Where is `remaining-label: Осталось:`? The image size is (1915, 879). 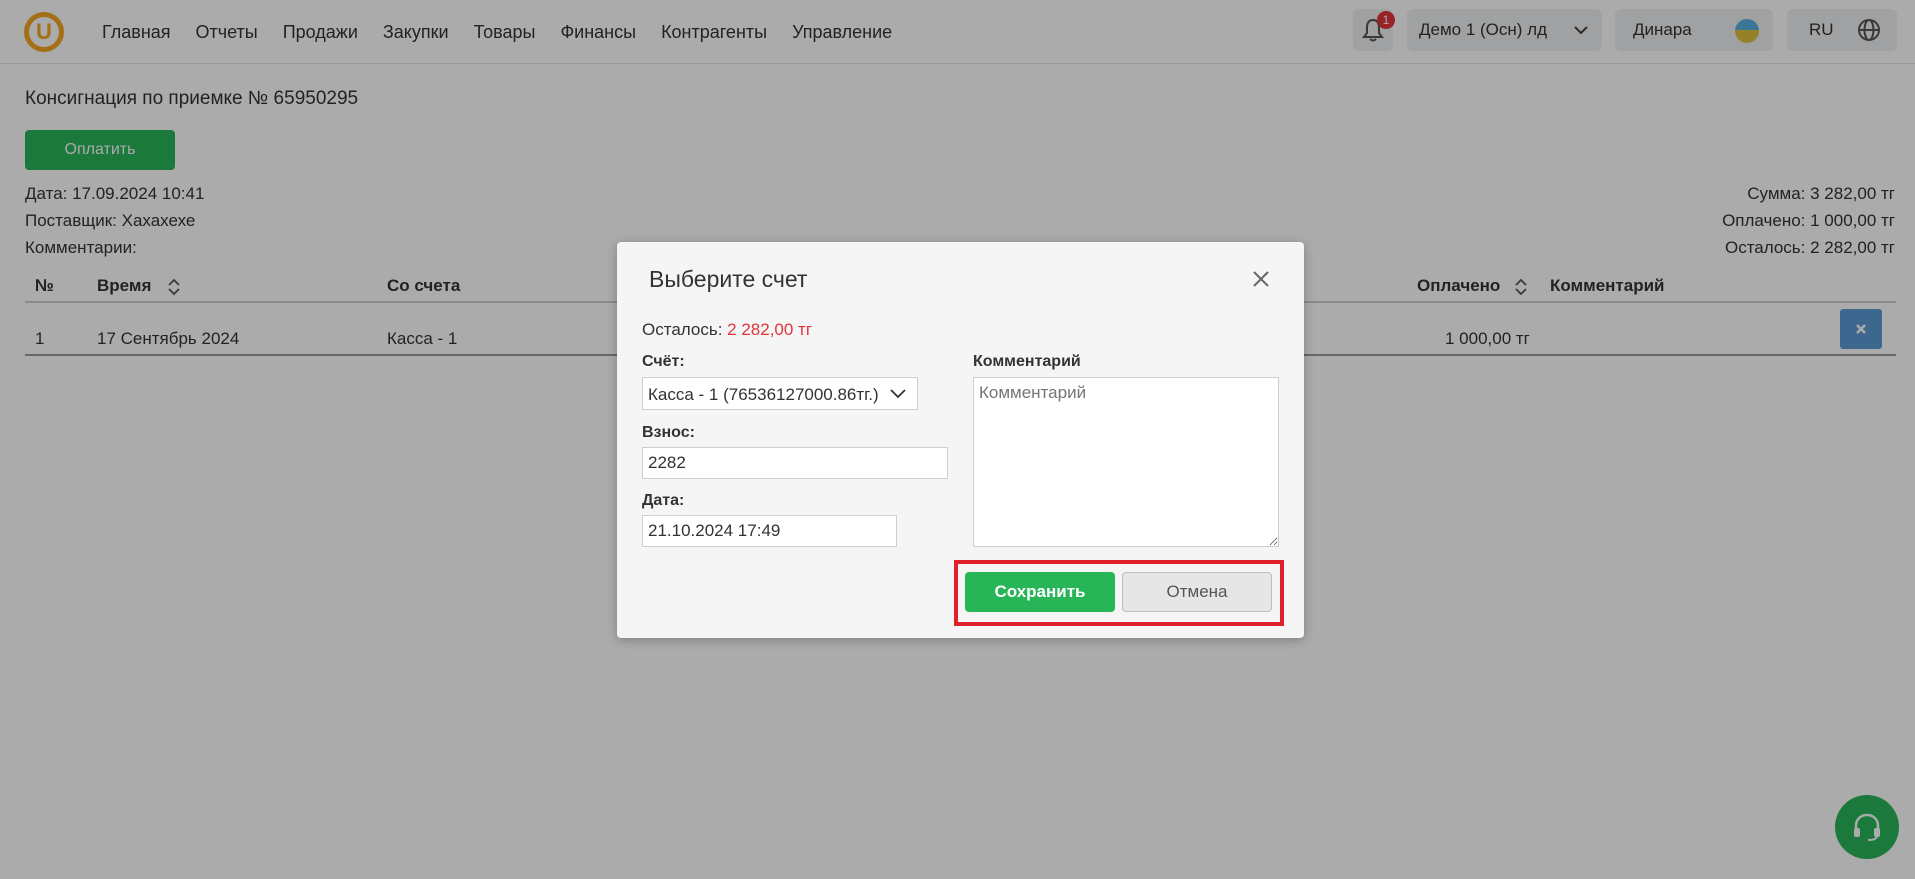
remaining-label: Осталось: is located at coordinates (682, 329).